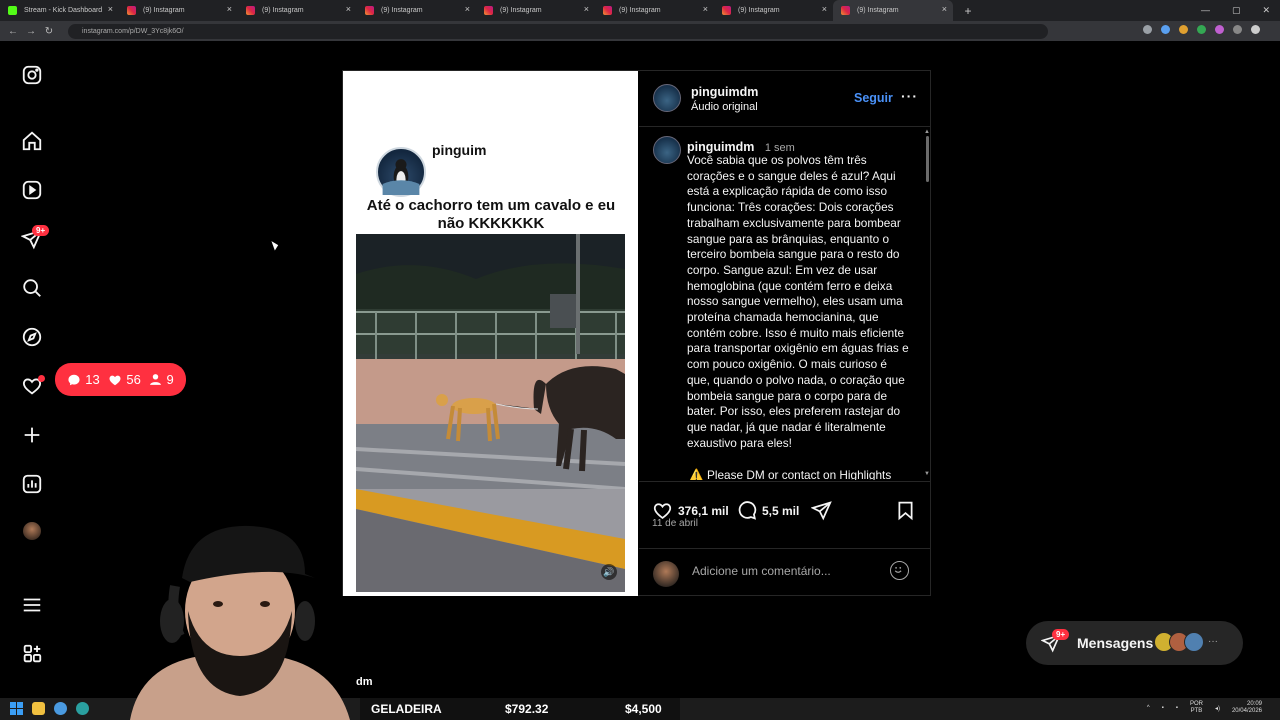 This screenshot has width=1280, height=720. I want to click on direct-badge: 9+, so click(41, 230).